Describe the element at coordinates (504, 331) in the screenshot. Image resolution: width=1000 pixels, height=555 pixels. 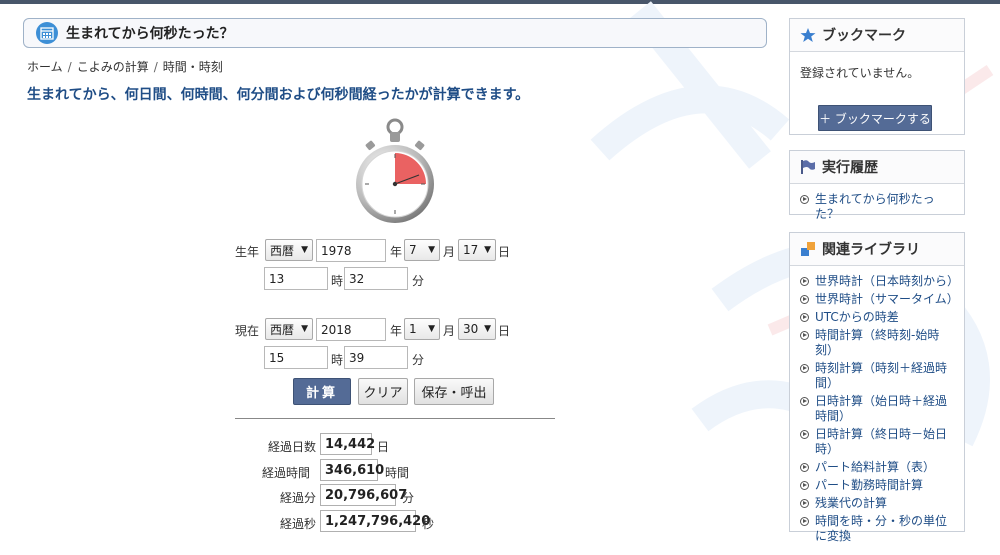
I see `now-day-unit: 日` at that location.